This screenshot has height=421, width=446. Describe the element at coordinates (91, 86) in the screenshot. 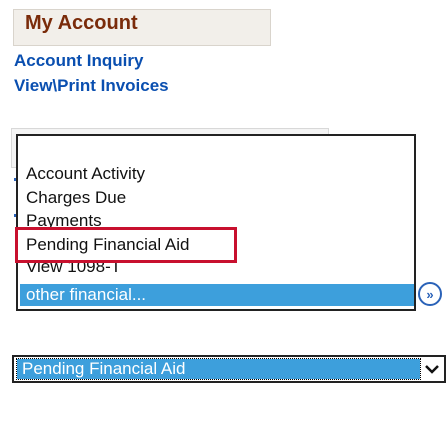

I see `view-print-invoices-link: View\Print Invoices` at that location.